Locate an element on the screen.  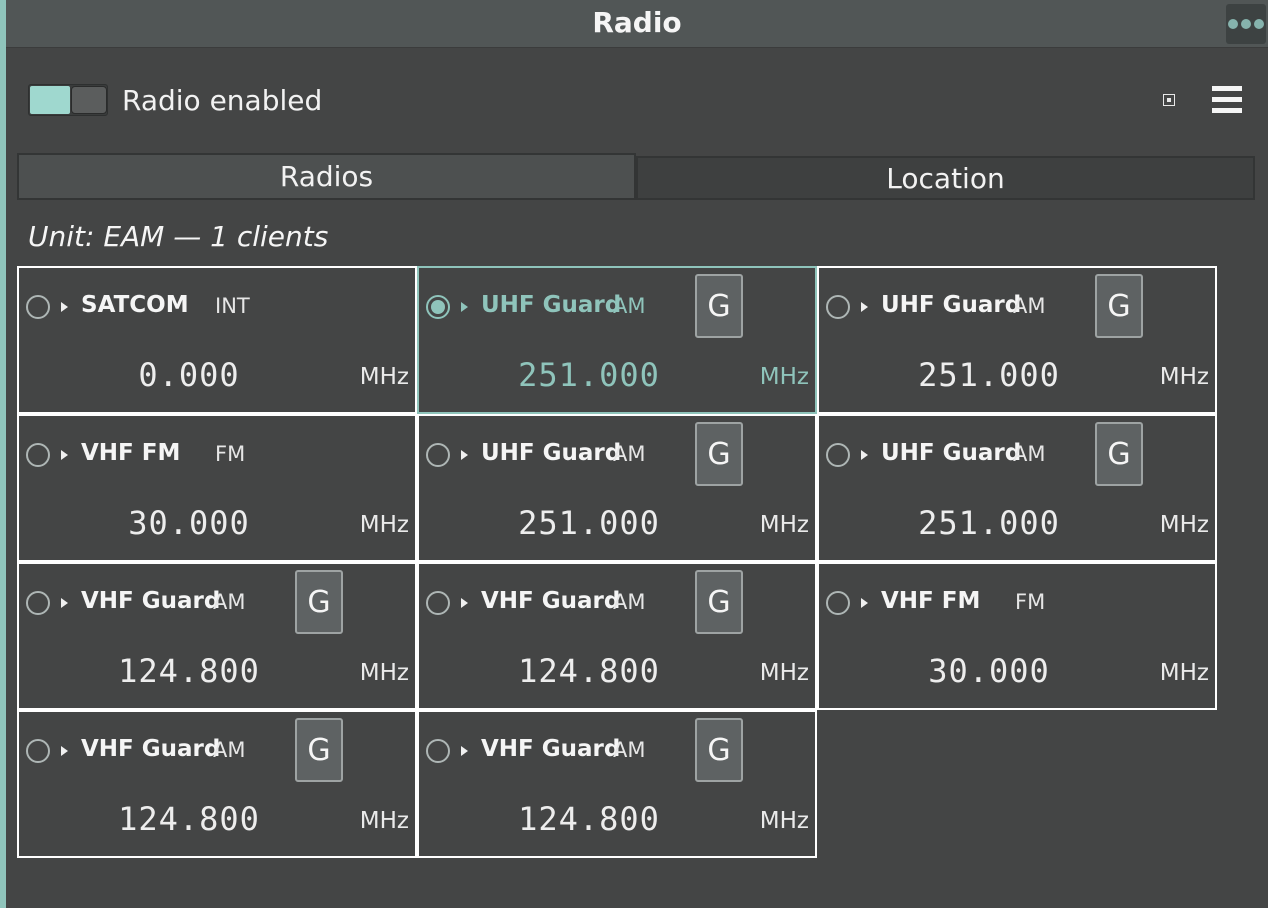
title-bar: Radio is located at coordinates (637, 24).